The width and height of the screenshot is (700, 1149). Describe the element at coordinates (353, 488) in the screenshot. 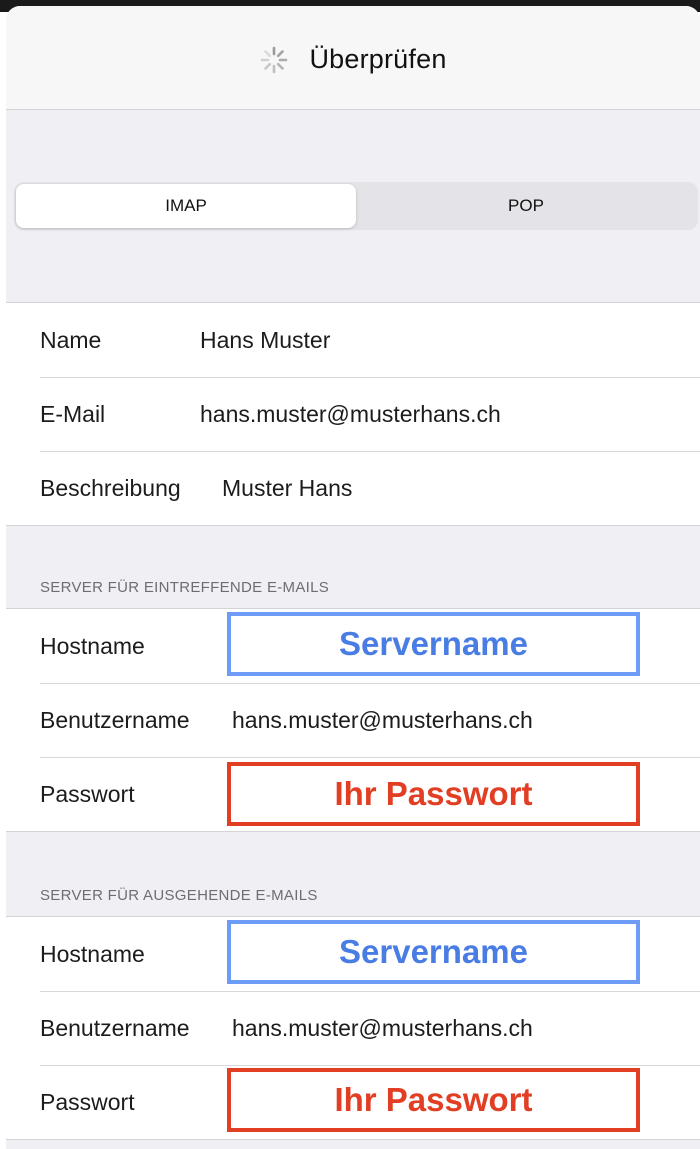

I see `description-row: Beschreibung Muster Hans` at that location.